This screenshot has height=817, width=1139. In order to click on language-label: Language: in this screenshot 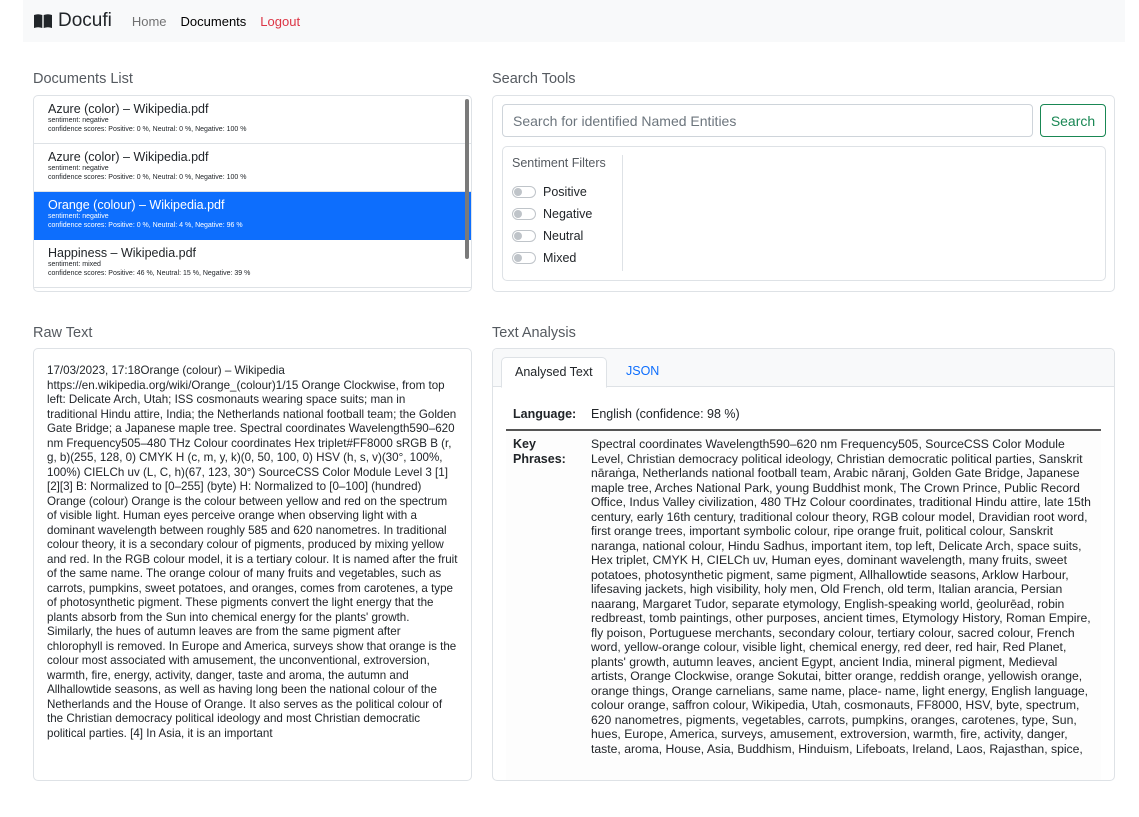, I will do `click(545, 414)`.